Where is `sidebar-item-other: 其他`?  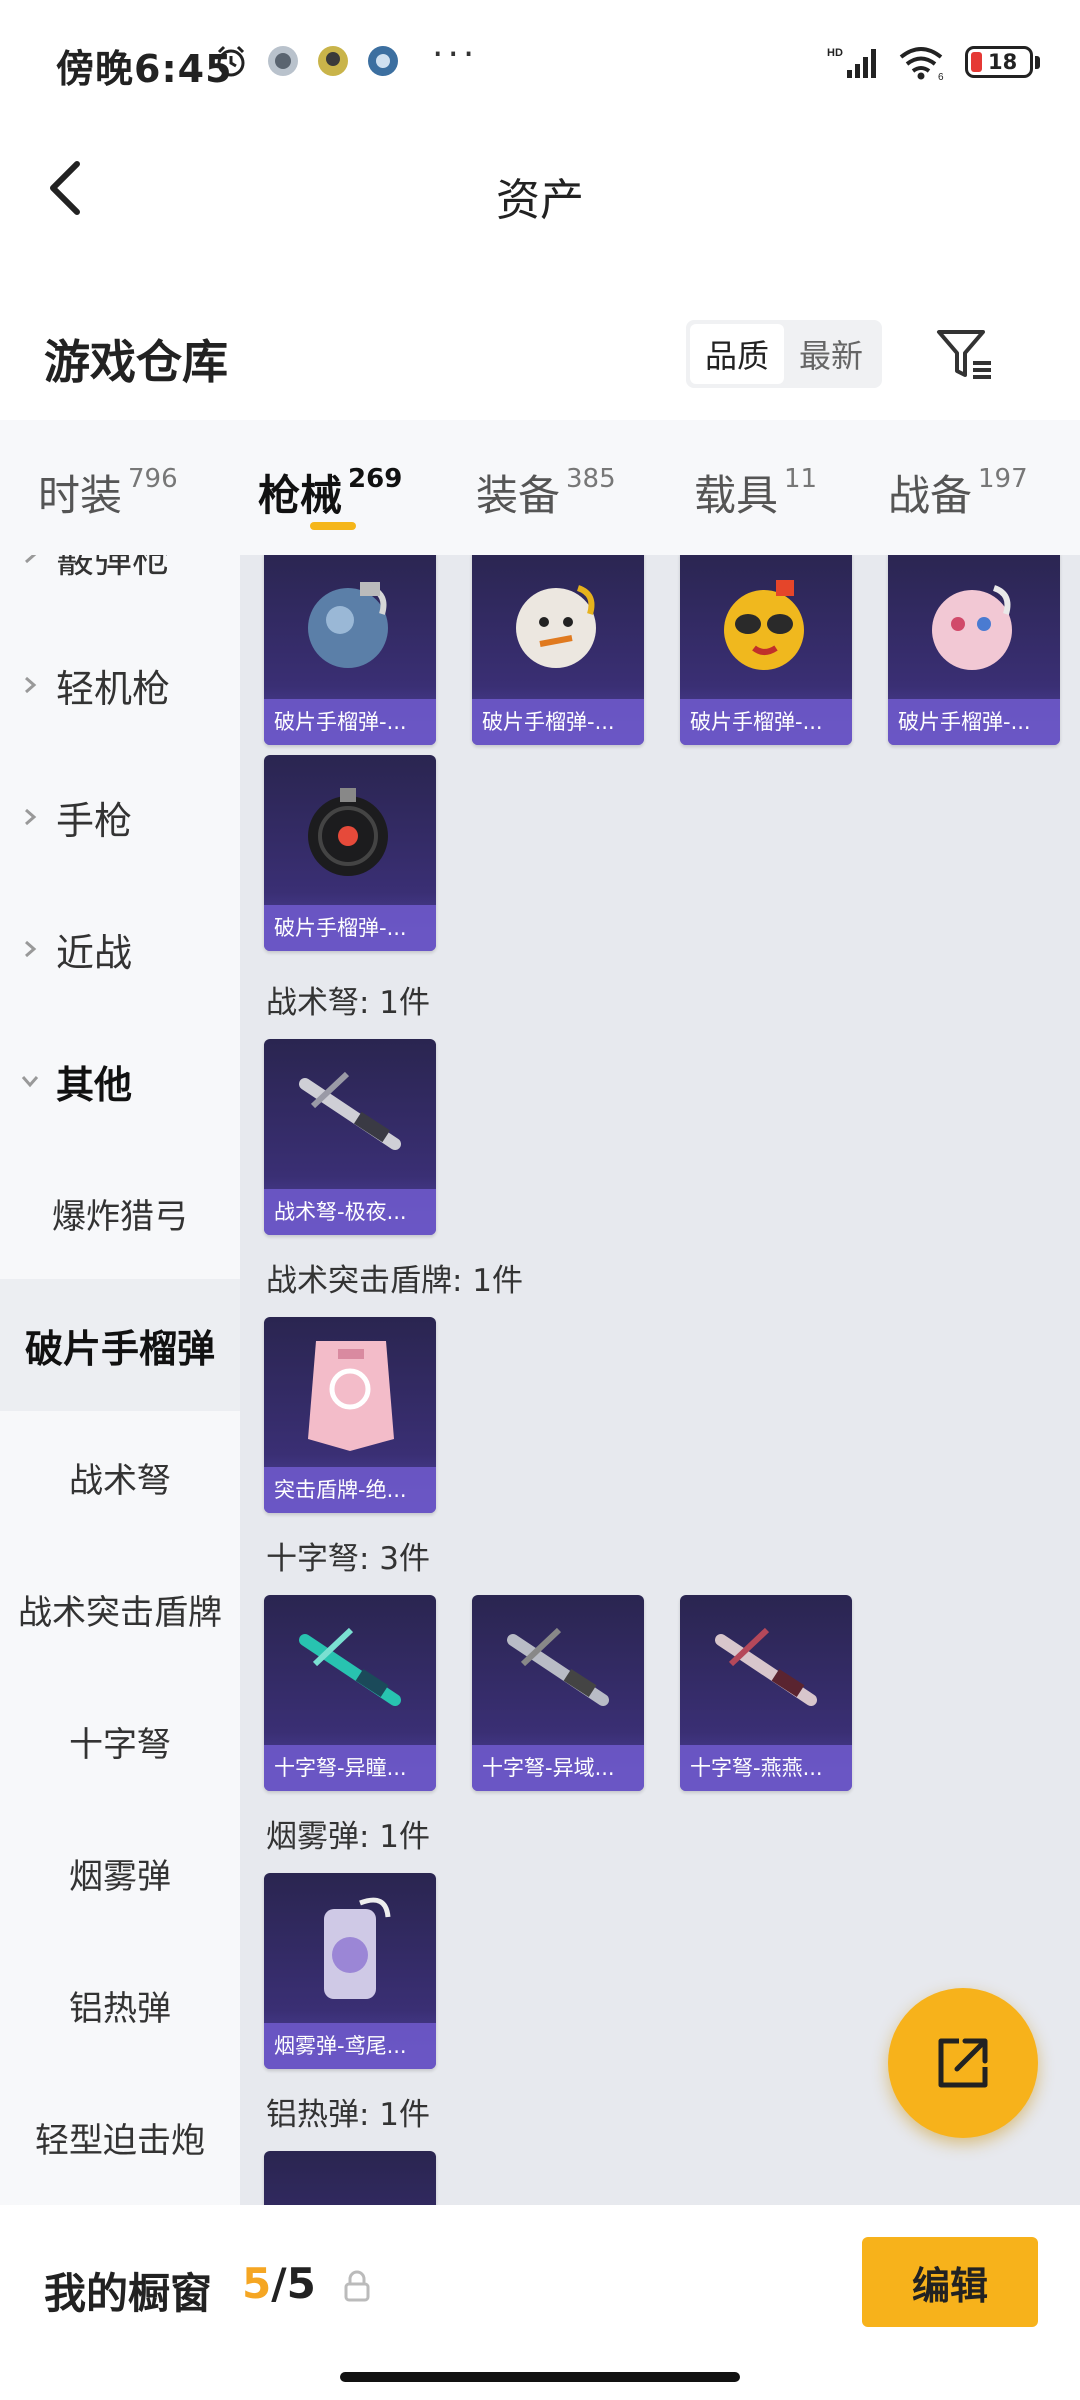
sidebar-item-other: 其他 is located at coordinates (120, 1081).